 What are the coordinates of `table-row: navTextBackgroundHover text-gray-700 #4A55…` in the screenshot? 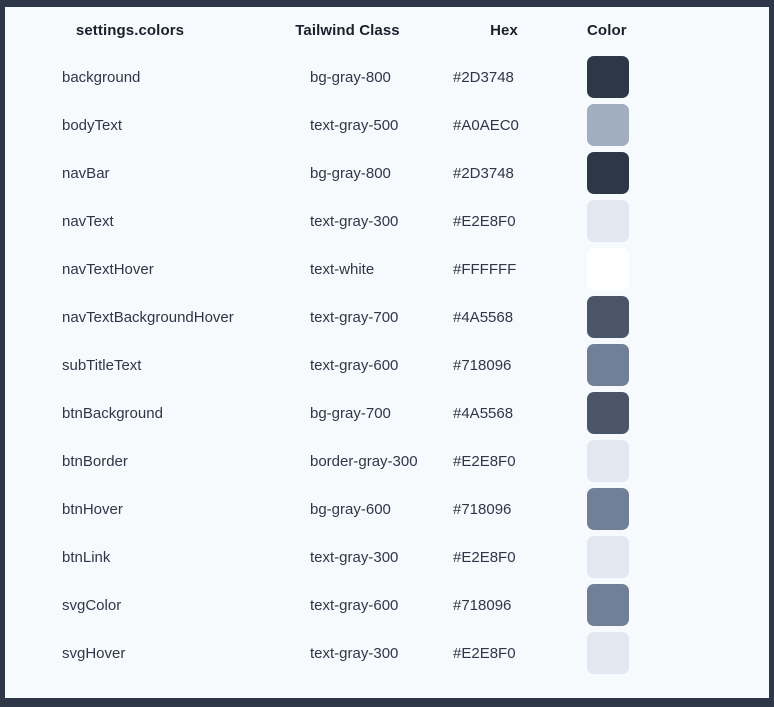 It's located at (387, 317).